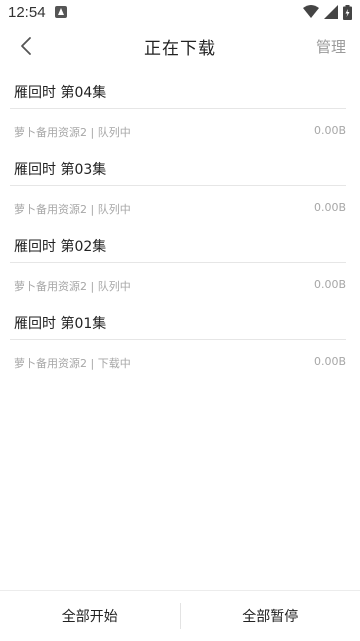 The width and height of the screenshot is (360, 641). Describe the element at coordinates (27, 12) in the screenshot. I see `status-time: 12:54` at that location.